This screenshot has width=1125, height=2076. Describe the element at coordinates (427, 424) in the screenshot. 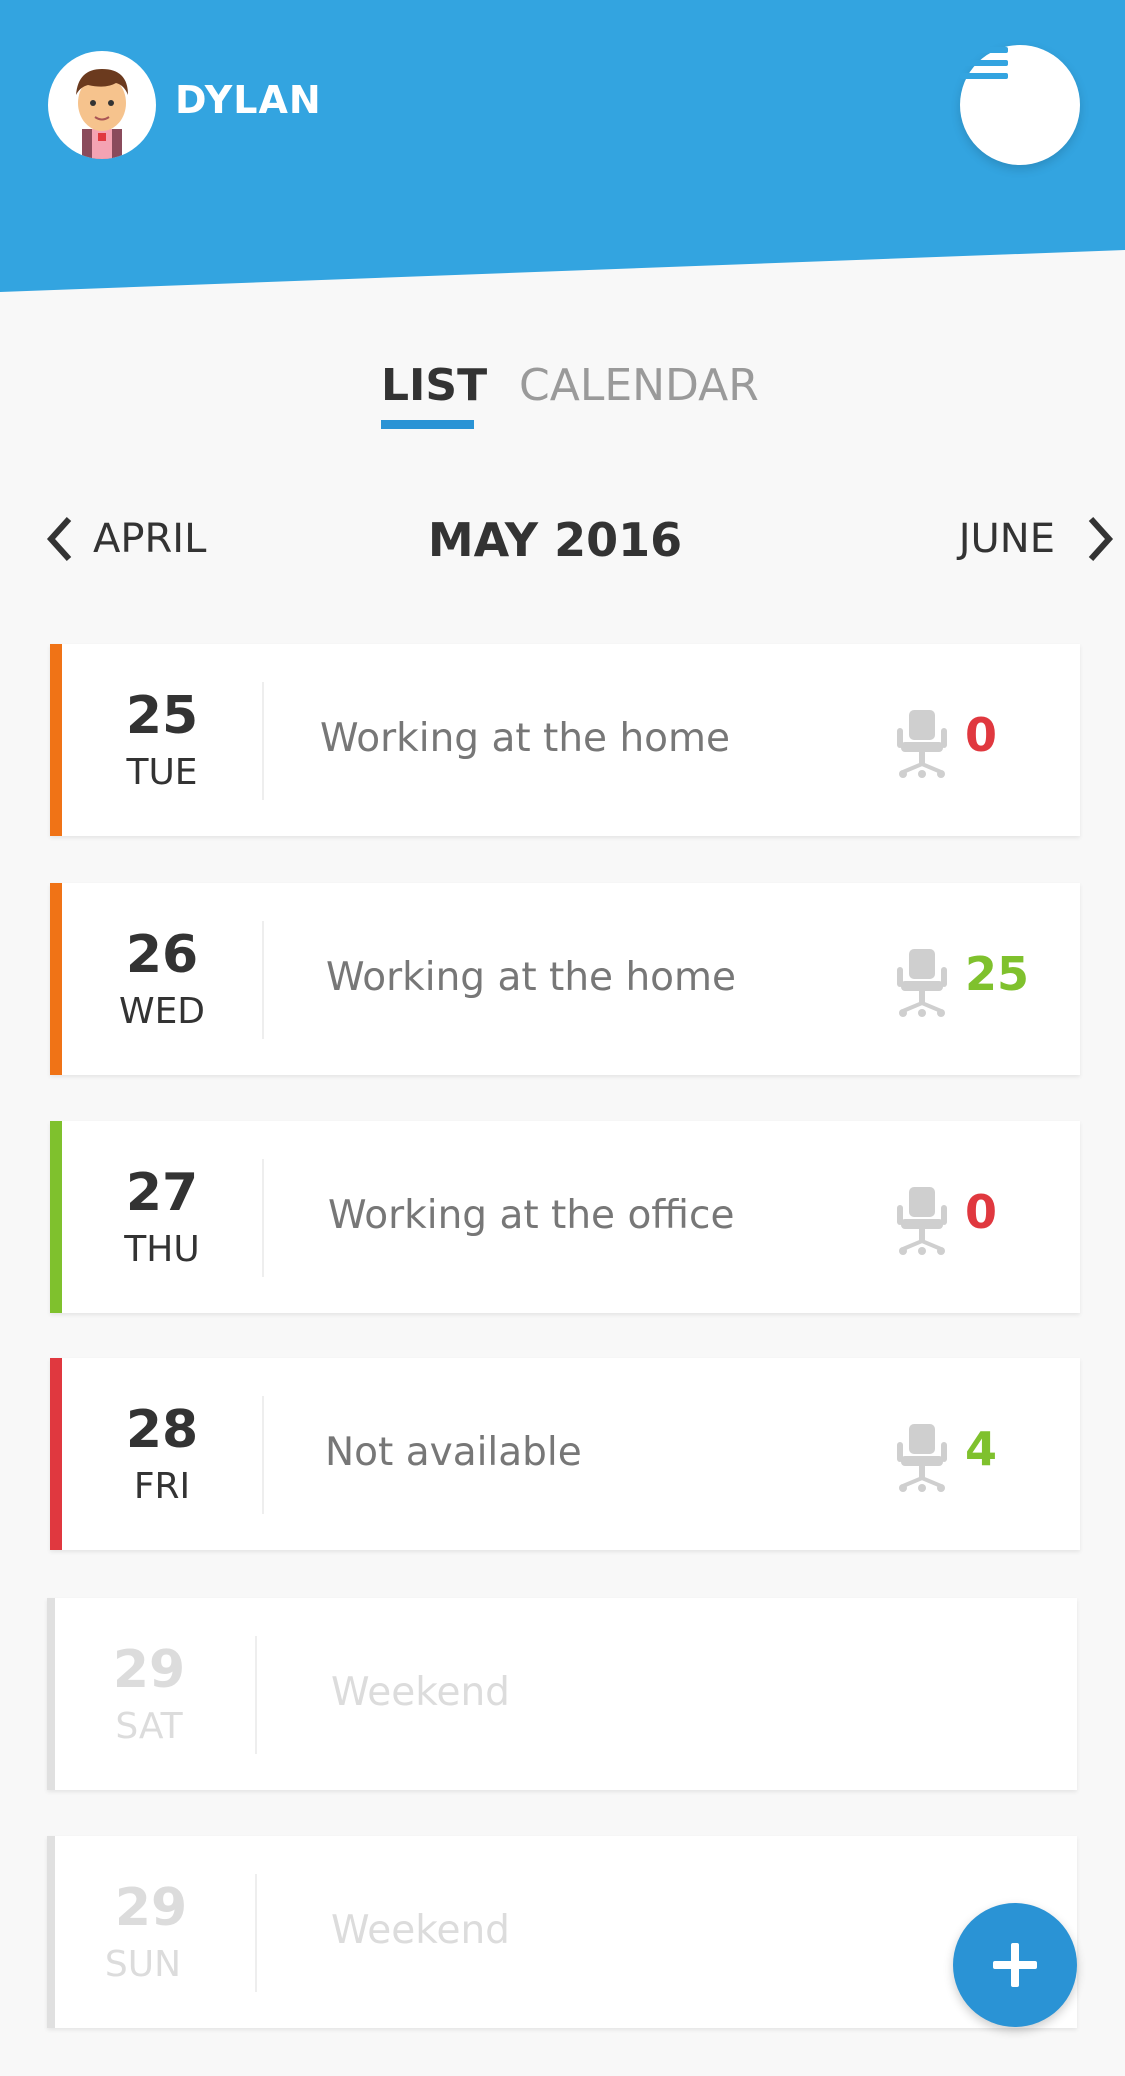

I see `active-tab-indicator` at that location.